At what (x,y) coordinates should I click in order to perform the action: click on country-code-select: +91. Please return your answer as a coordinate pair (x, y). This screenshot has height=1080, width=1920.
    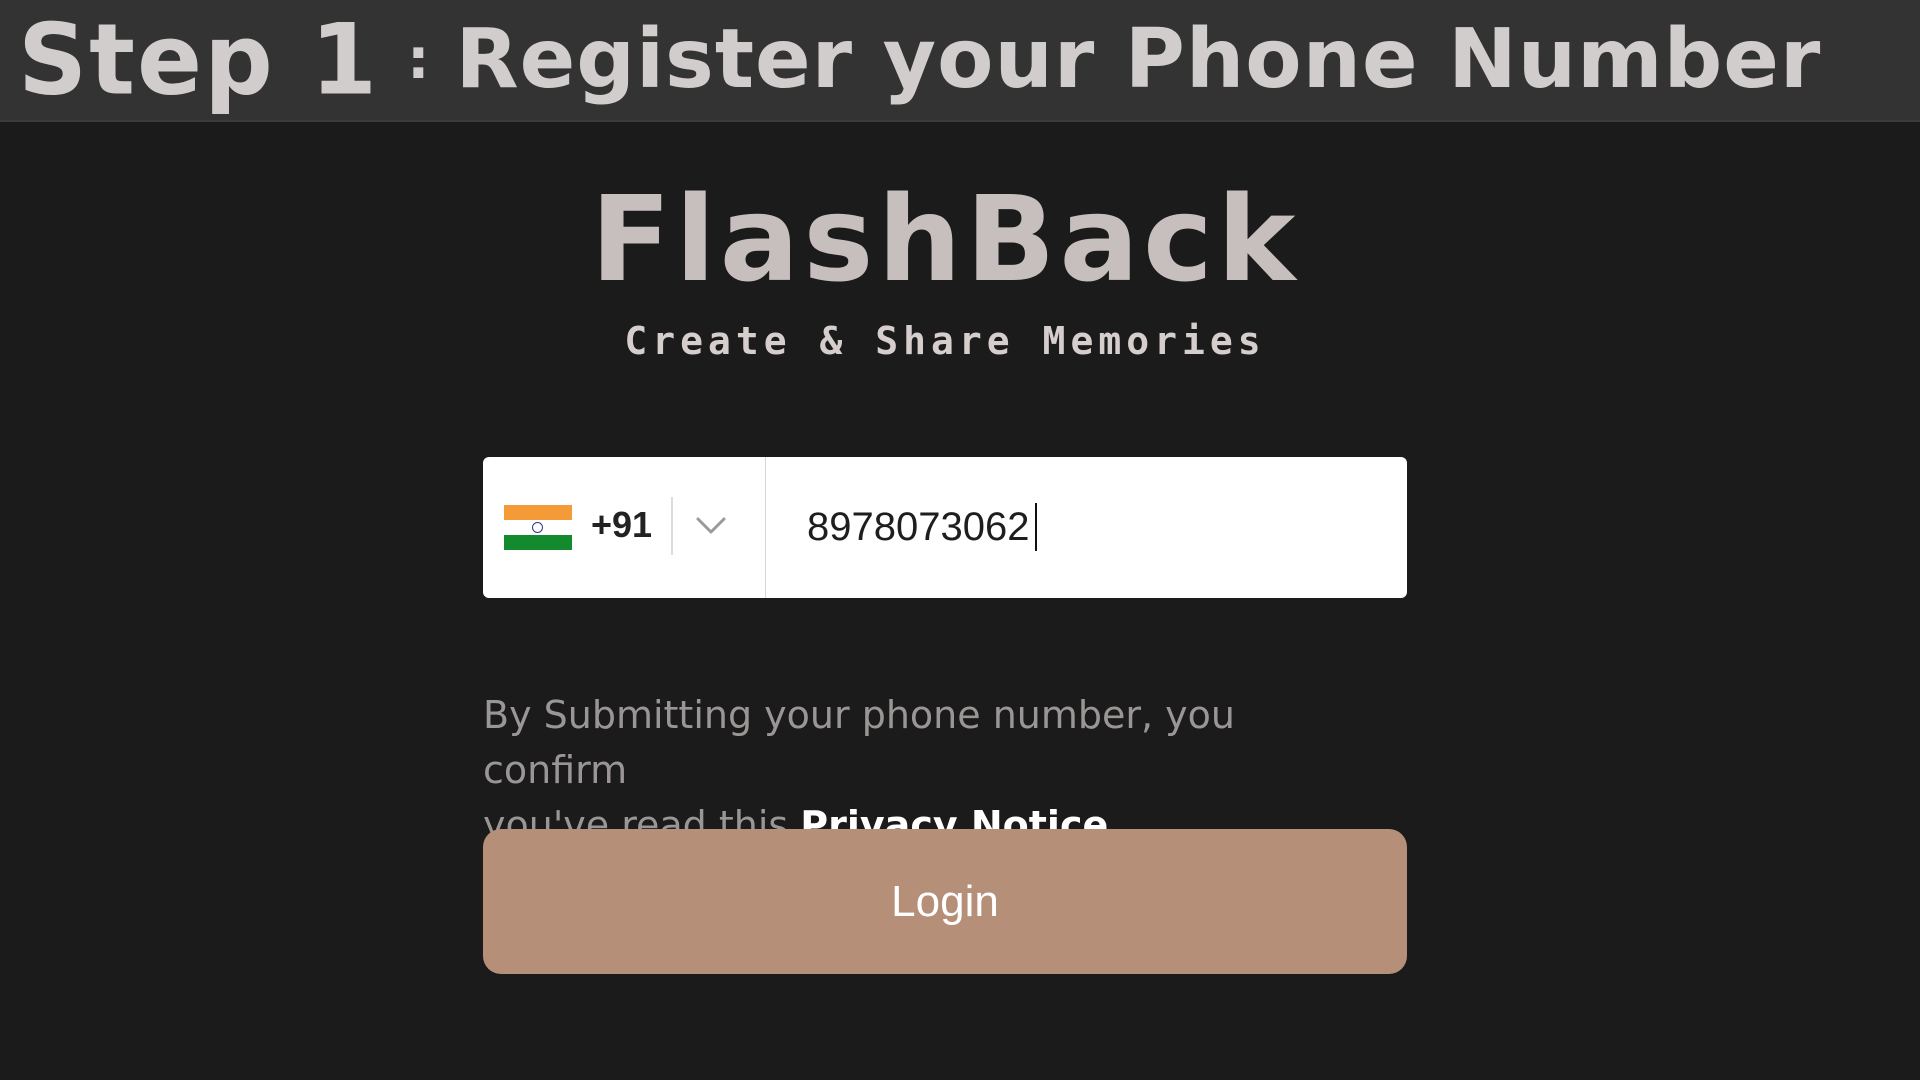
    Looking at the image, I should click on (624, 527).